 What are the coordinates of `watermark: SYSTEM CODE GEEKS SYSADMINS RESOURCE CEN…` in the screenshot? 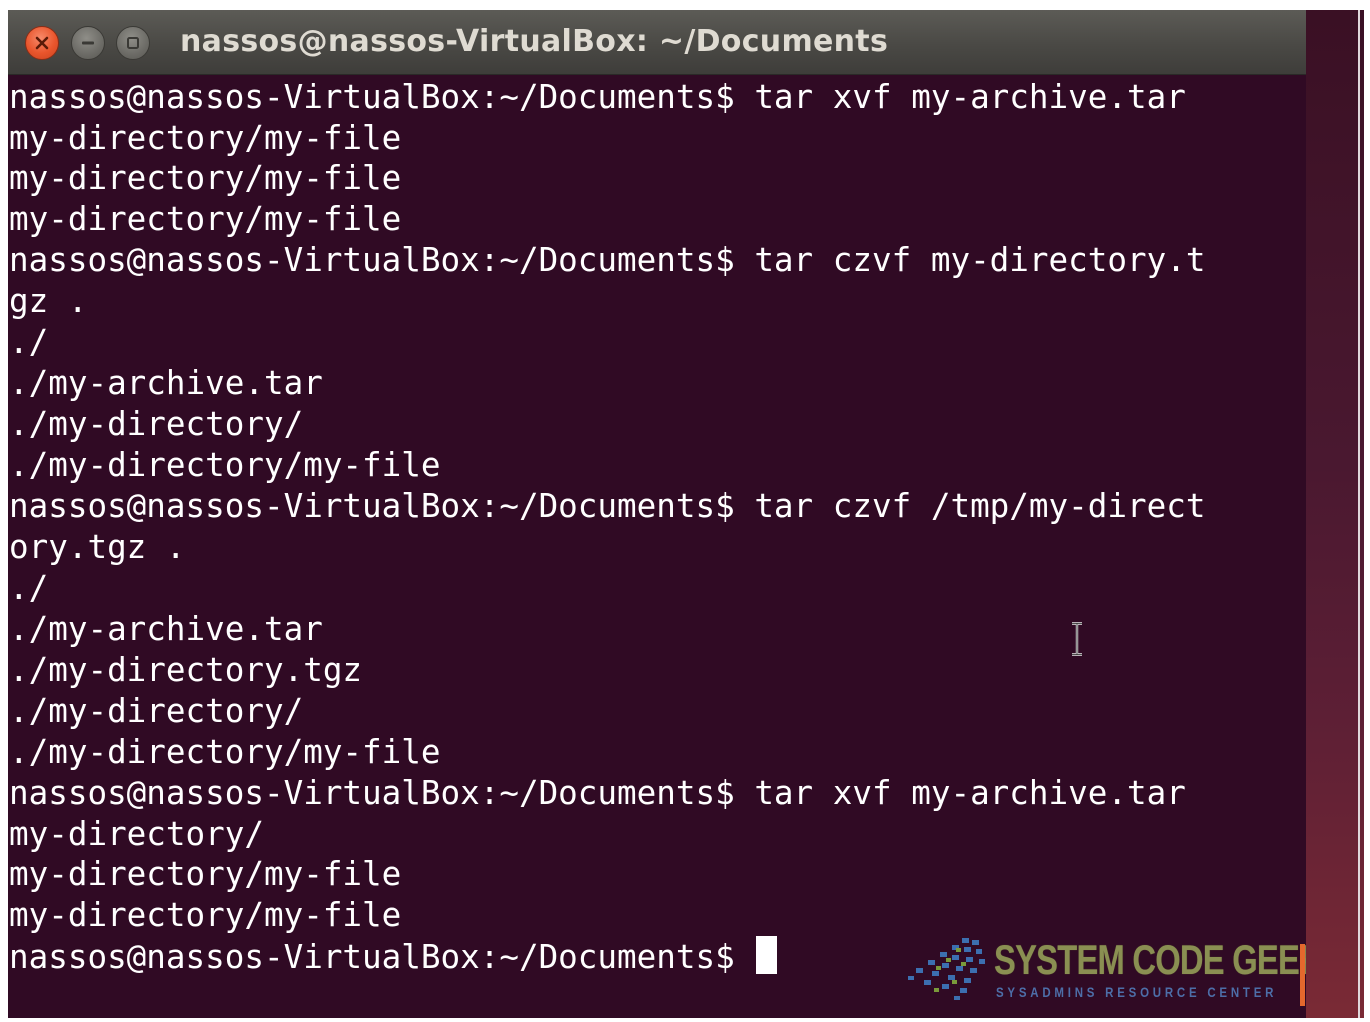 It's located at (1106, 970).